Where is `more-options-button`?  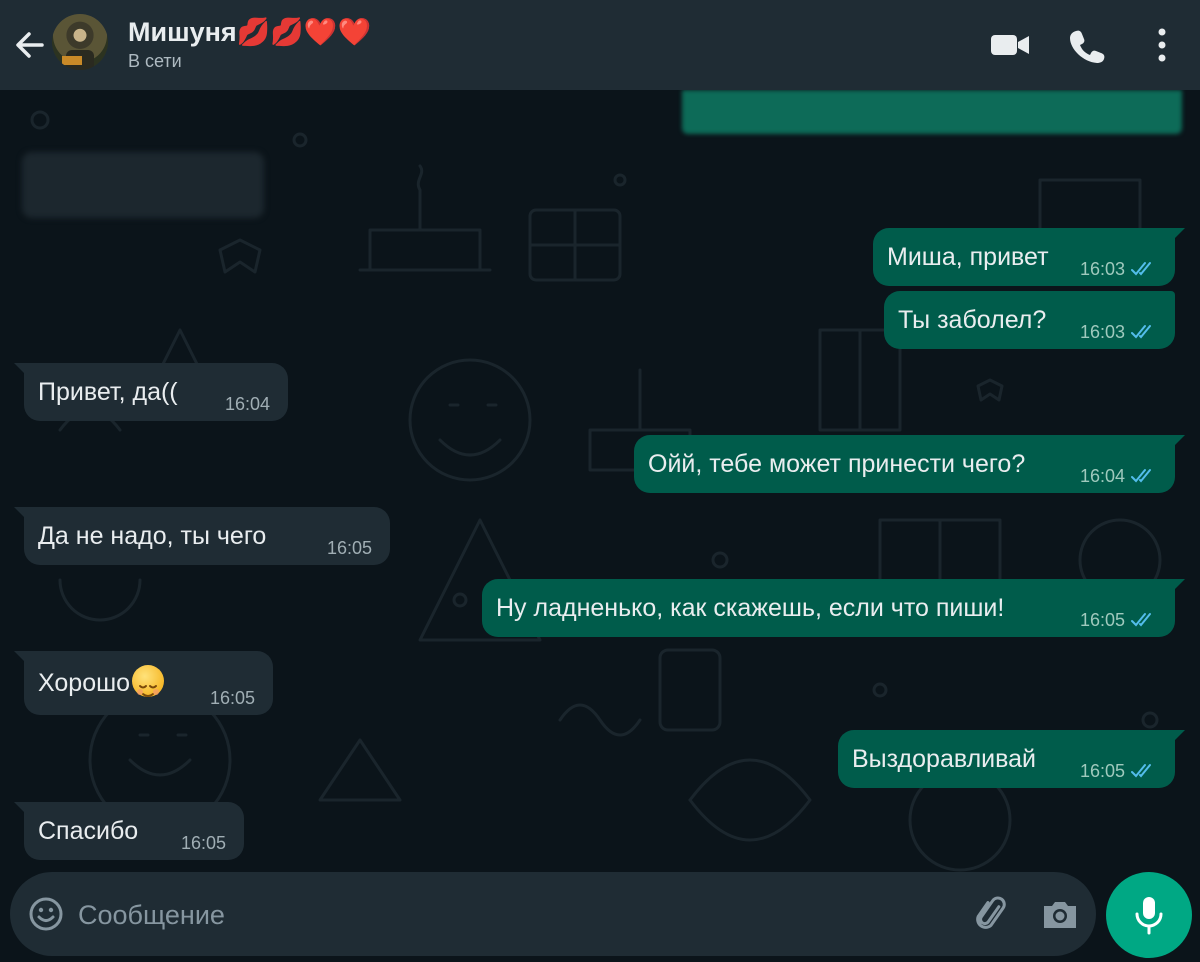 more-options-button is located at coordinates (1162, 45).